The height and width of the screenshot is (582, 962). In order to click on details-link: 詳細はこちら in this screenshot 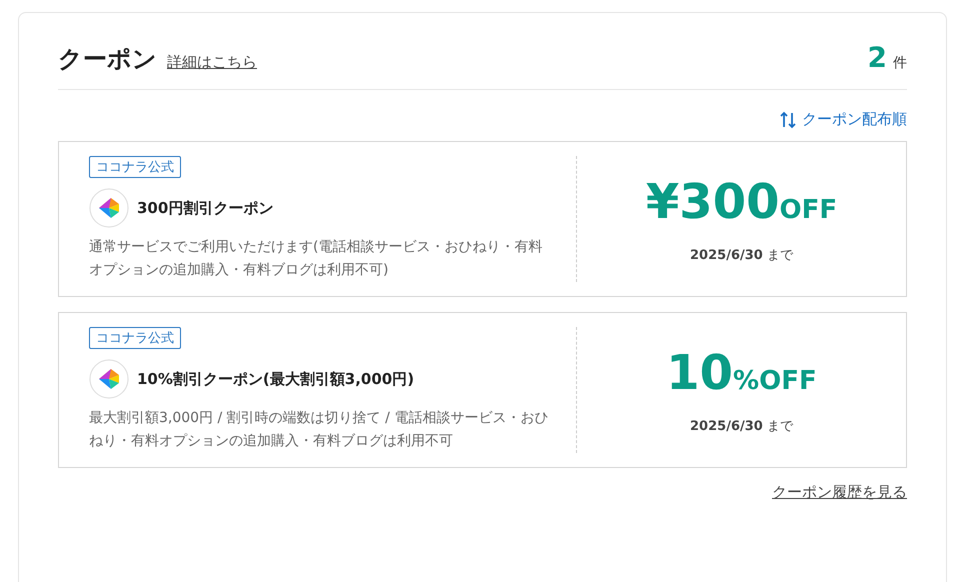, I will do `click(212, 62)`.